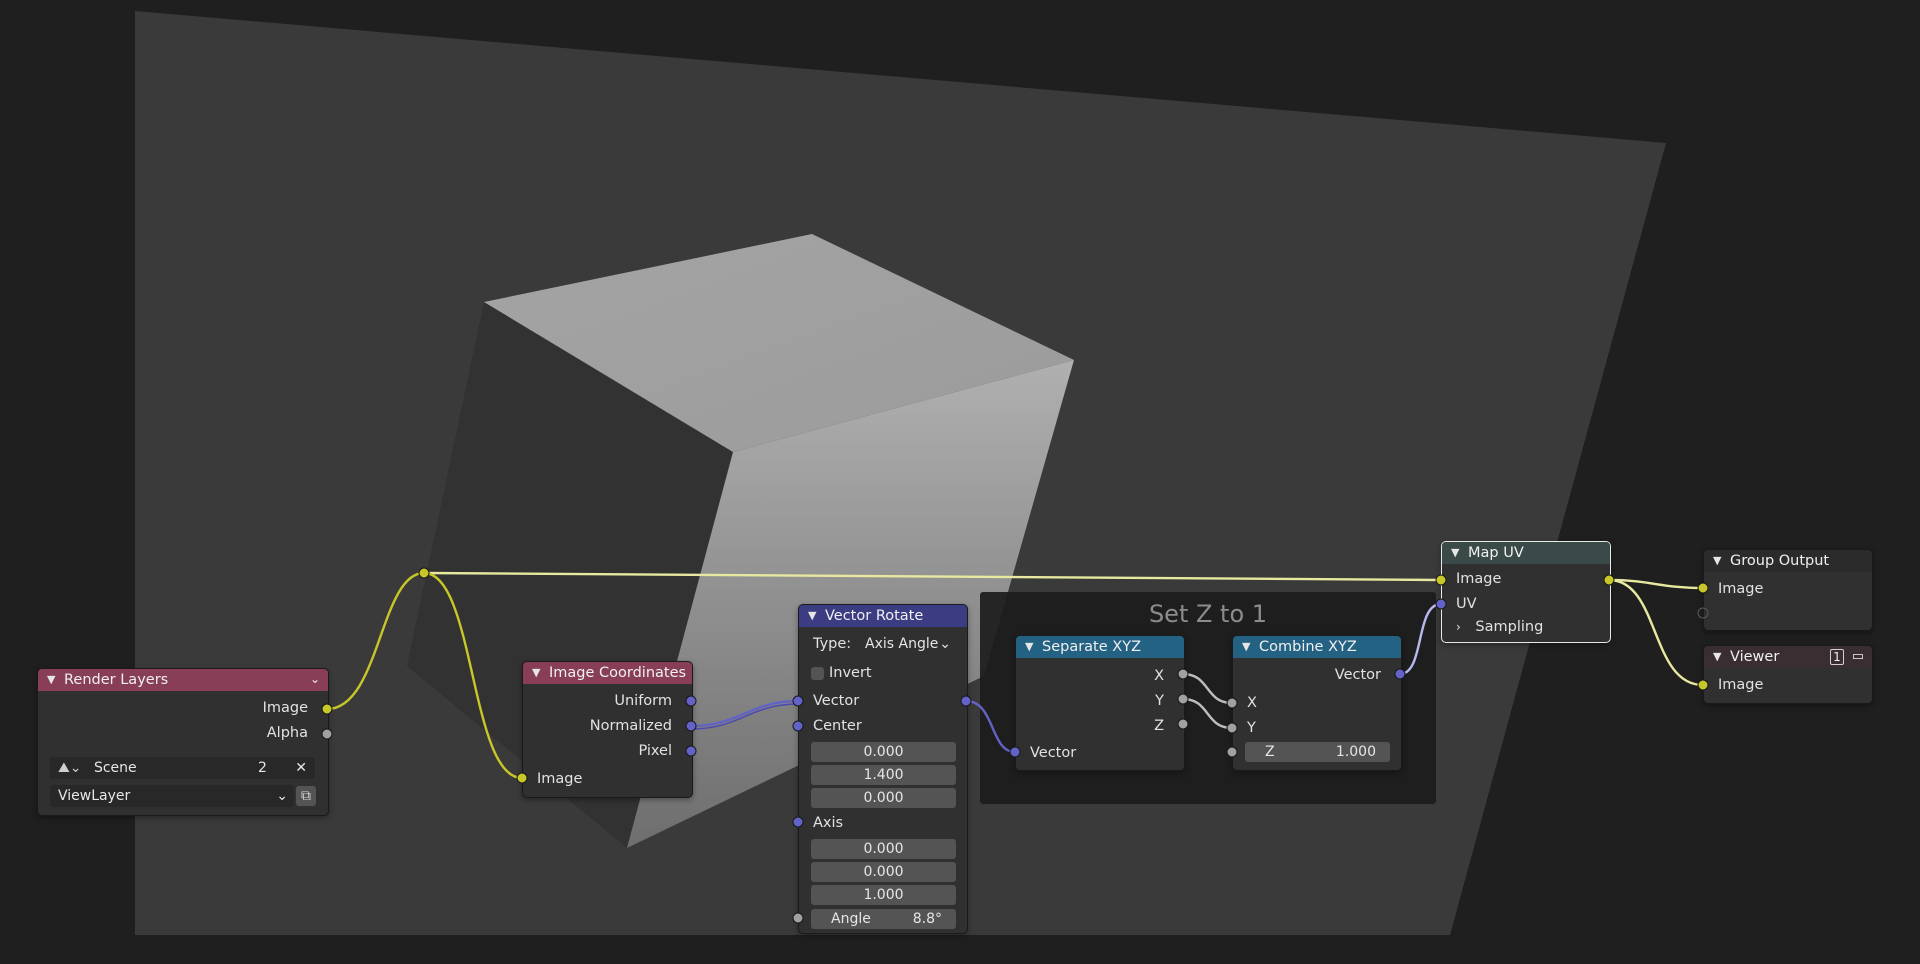  What do you see at coordinates (1092, 647) in the screenshot?
I see `node-title: Separate XYZ` at bounding box center [1092, 647].